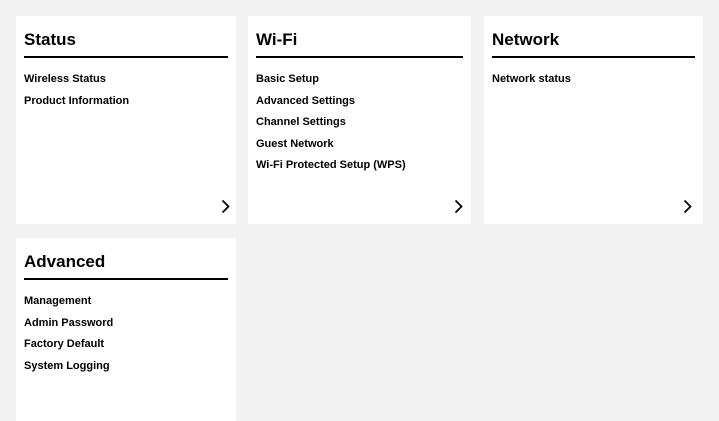  Describe the element at coordinates (277, 39) in the screenshot. I see `wifi-title: Wi-Fi` at that location.